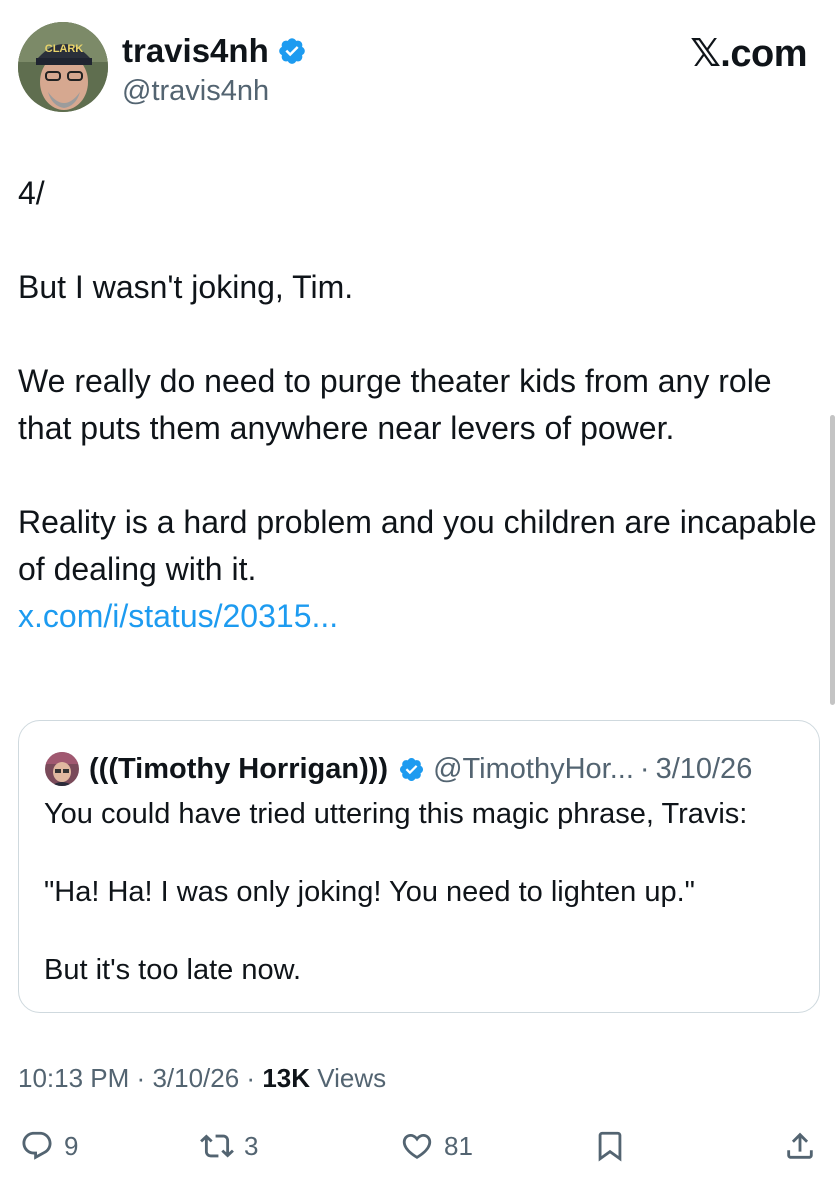 The width and height of the screenshot is (839, 1200). What do you see at coordinates (64, 49) in the screenshot?
I see `avatar-cap-text: CLARK` at bounding box center [64, 49].